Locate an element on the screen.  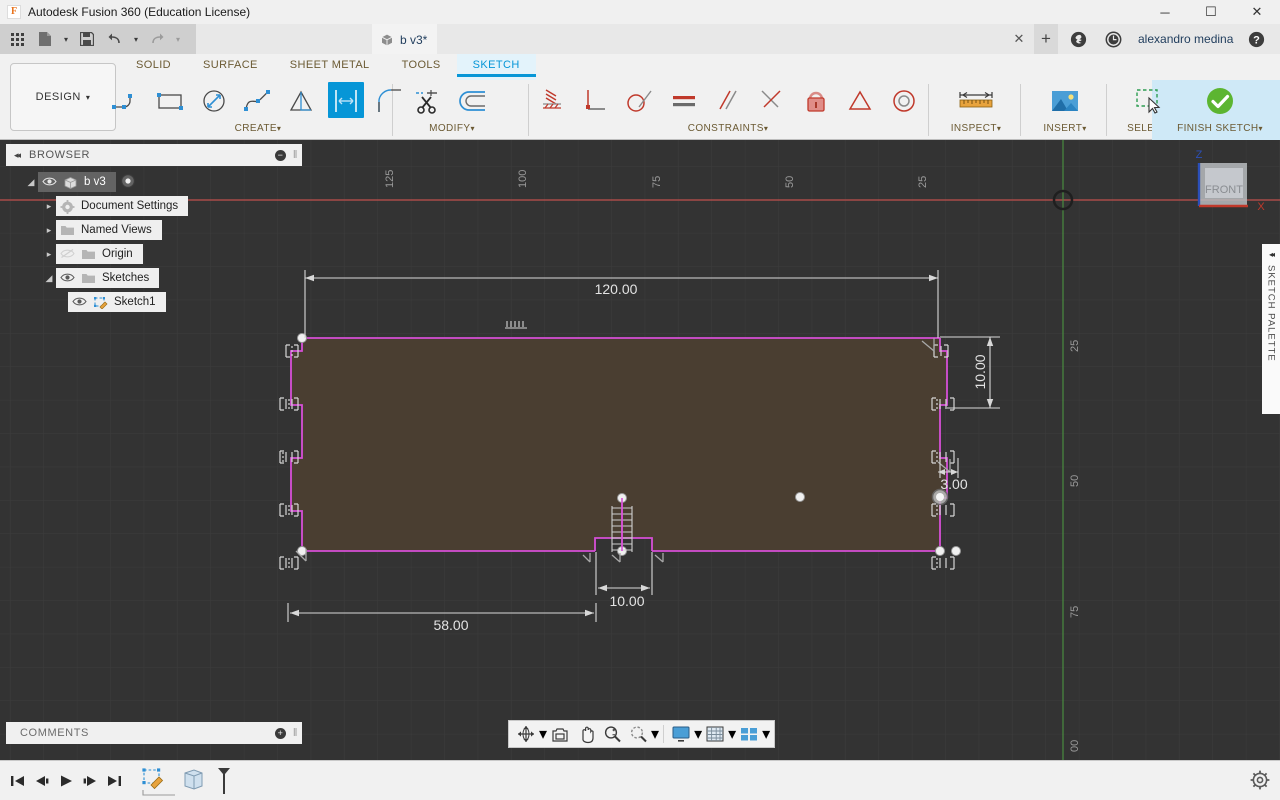
tangent-icon is located at coordinates (640, 101).